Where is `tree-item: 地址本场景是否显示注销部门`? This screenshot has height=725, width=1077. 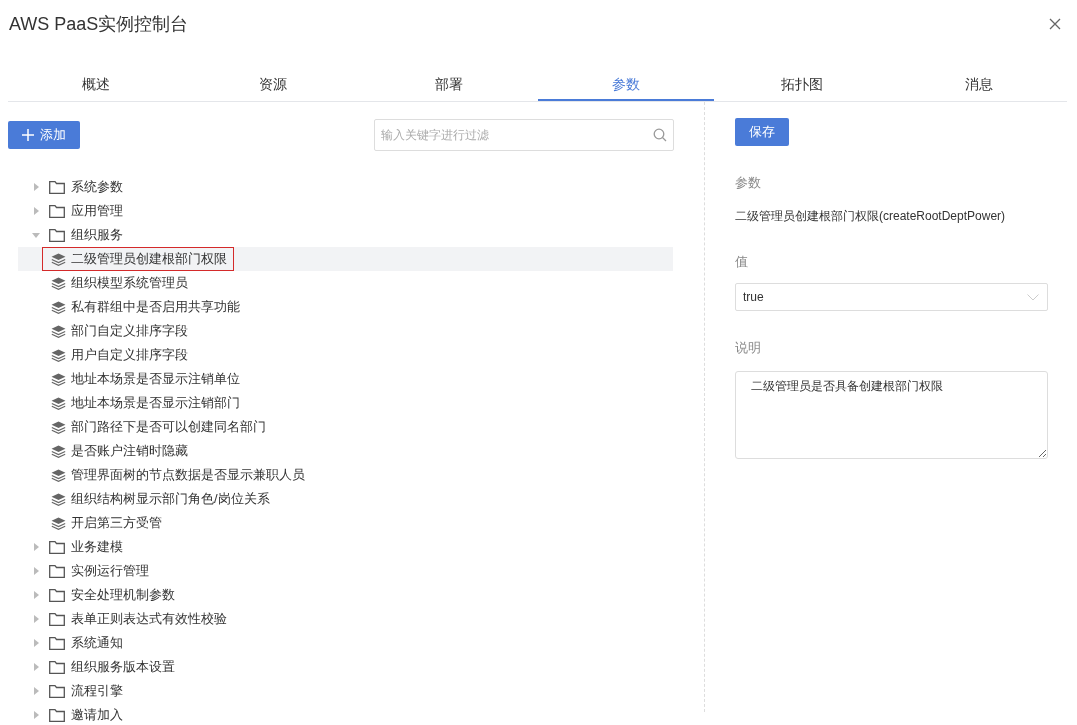 tree-item: 地址本场景是否显示注销部门 is located at coordinates (345, 403).